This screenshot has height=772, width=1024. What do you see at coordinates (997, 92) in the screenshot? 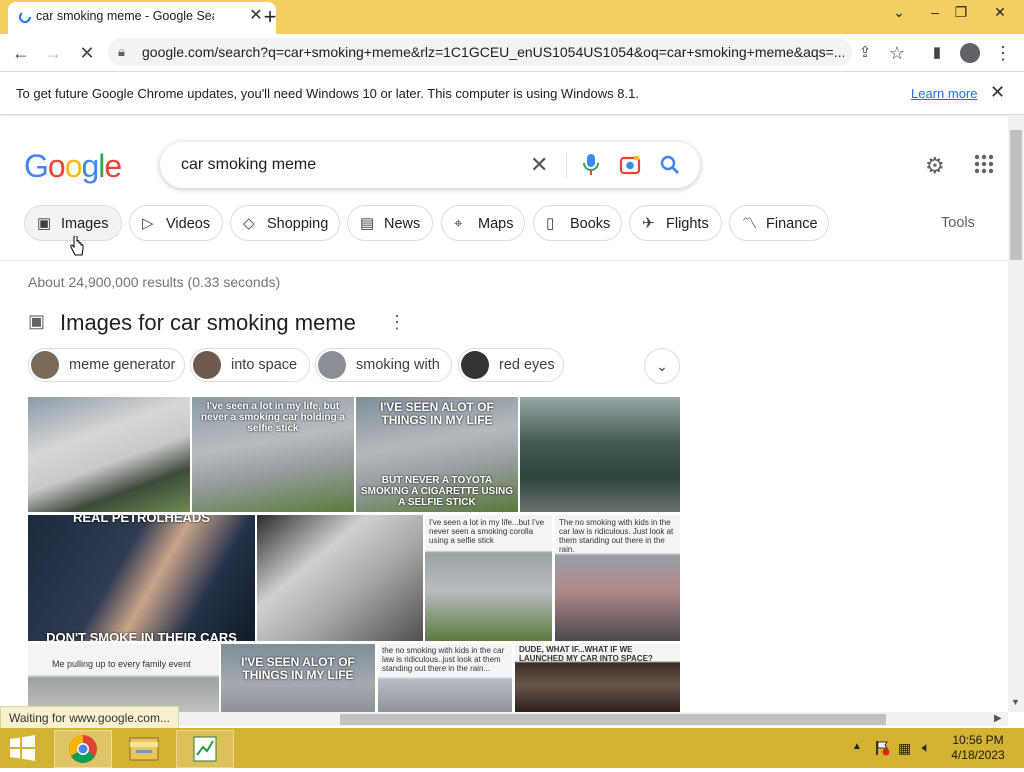
I see `infobar-close-icon: ✕` at bounding box center [997, 92].